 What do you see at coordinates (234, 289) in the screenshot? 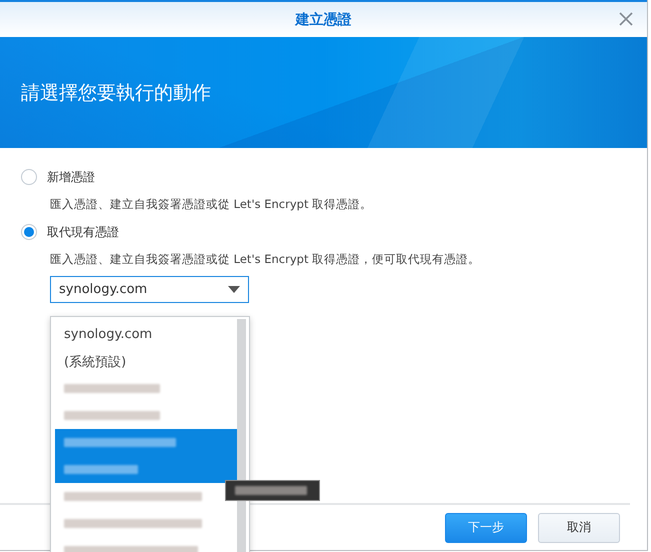
I see `caret-icon` at bounding box center [234, 289].